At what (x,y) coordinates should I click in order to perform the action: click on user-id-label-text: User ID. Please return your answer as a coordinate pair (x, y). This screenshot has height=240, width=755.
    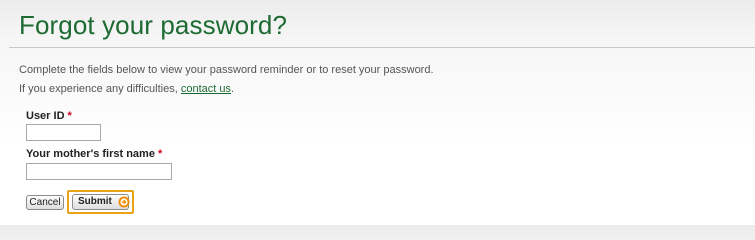
    Looking at the image, I should click on (45, 116).